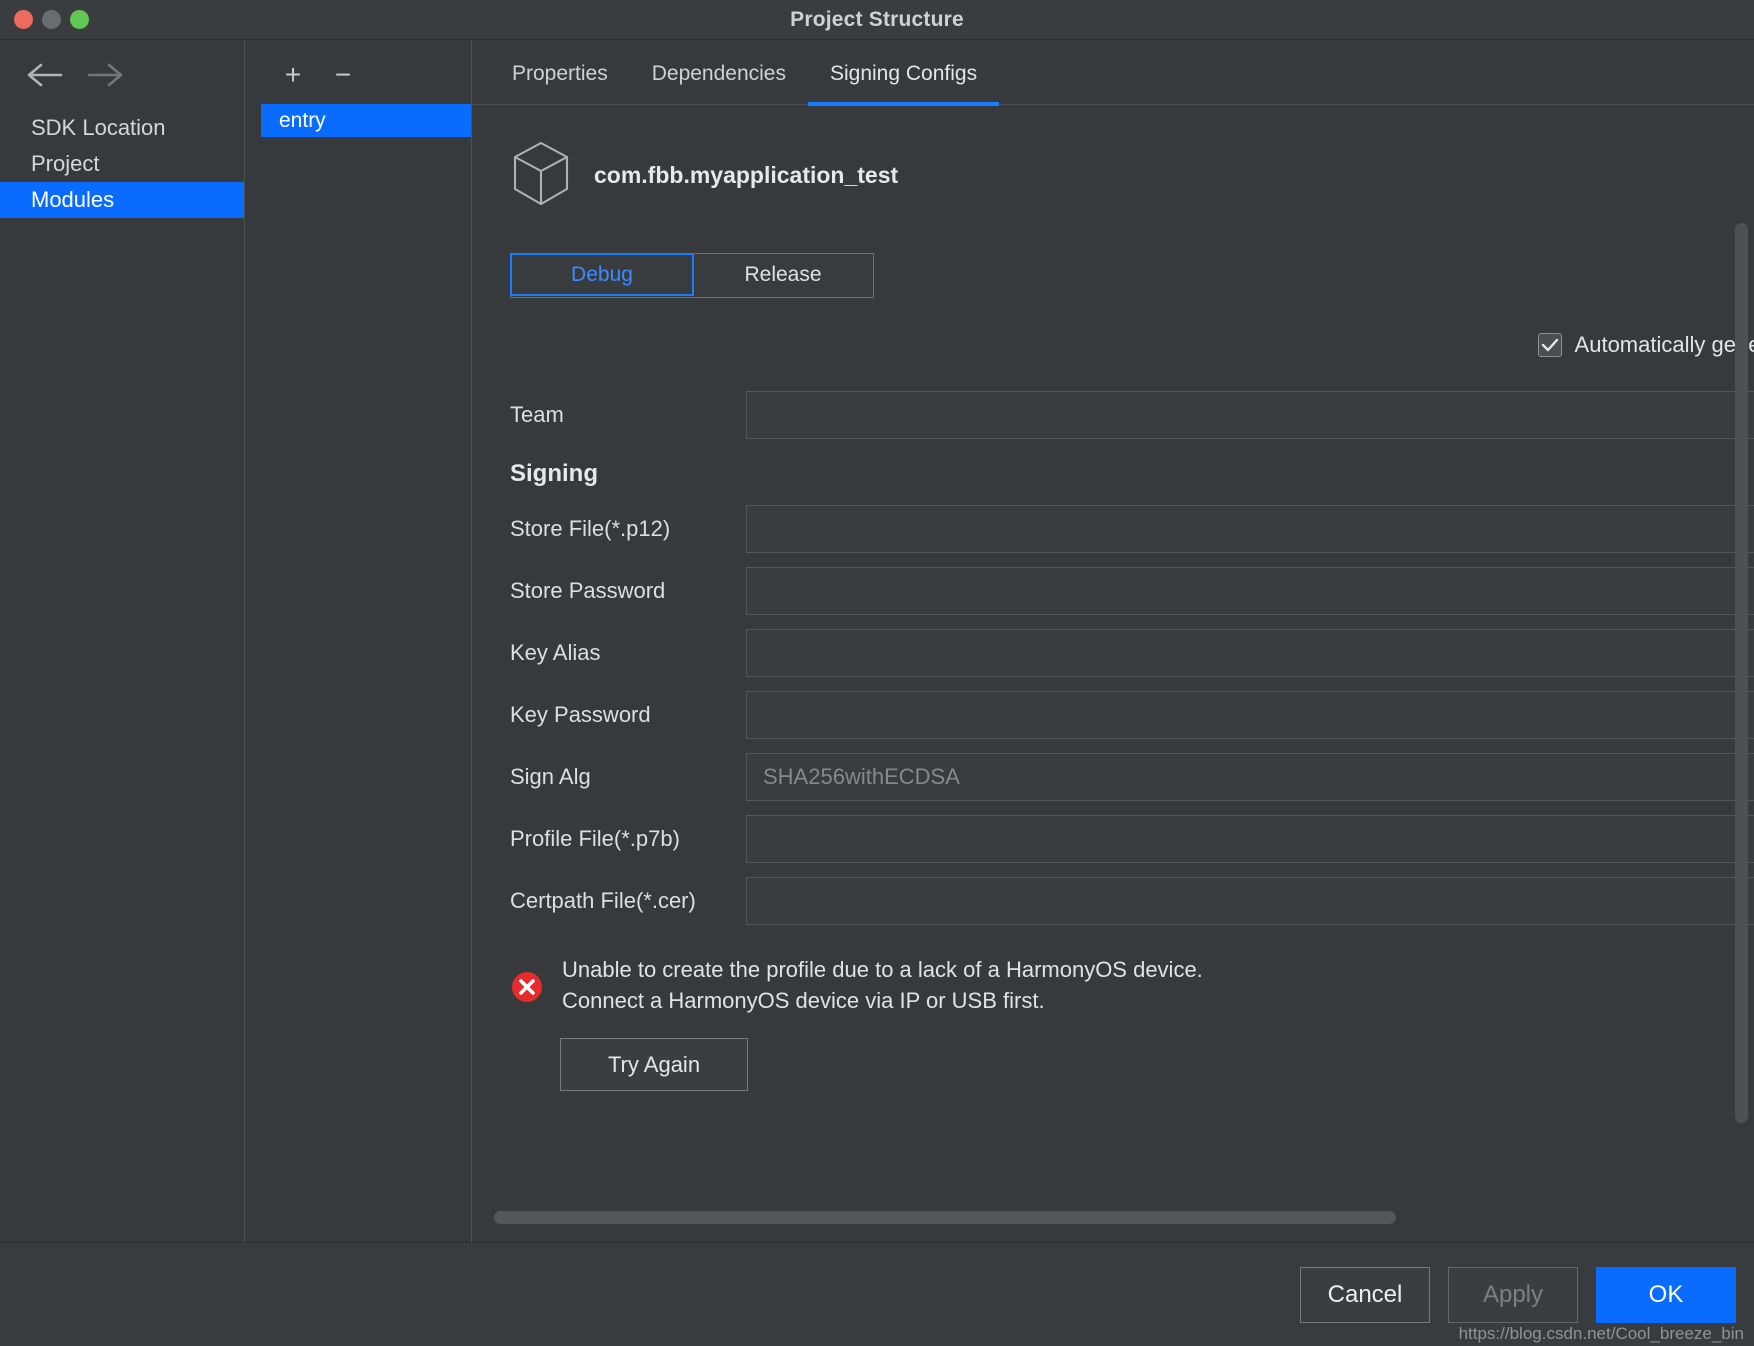 This screenshot has width=1754, height=1346. What do you see at coordinates (602, 274) in the screenshot?
I see `variant-debug-button: Debug` at bounding box center [602, 274].